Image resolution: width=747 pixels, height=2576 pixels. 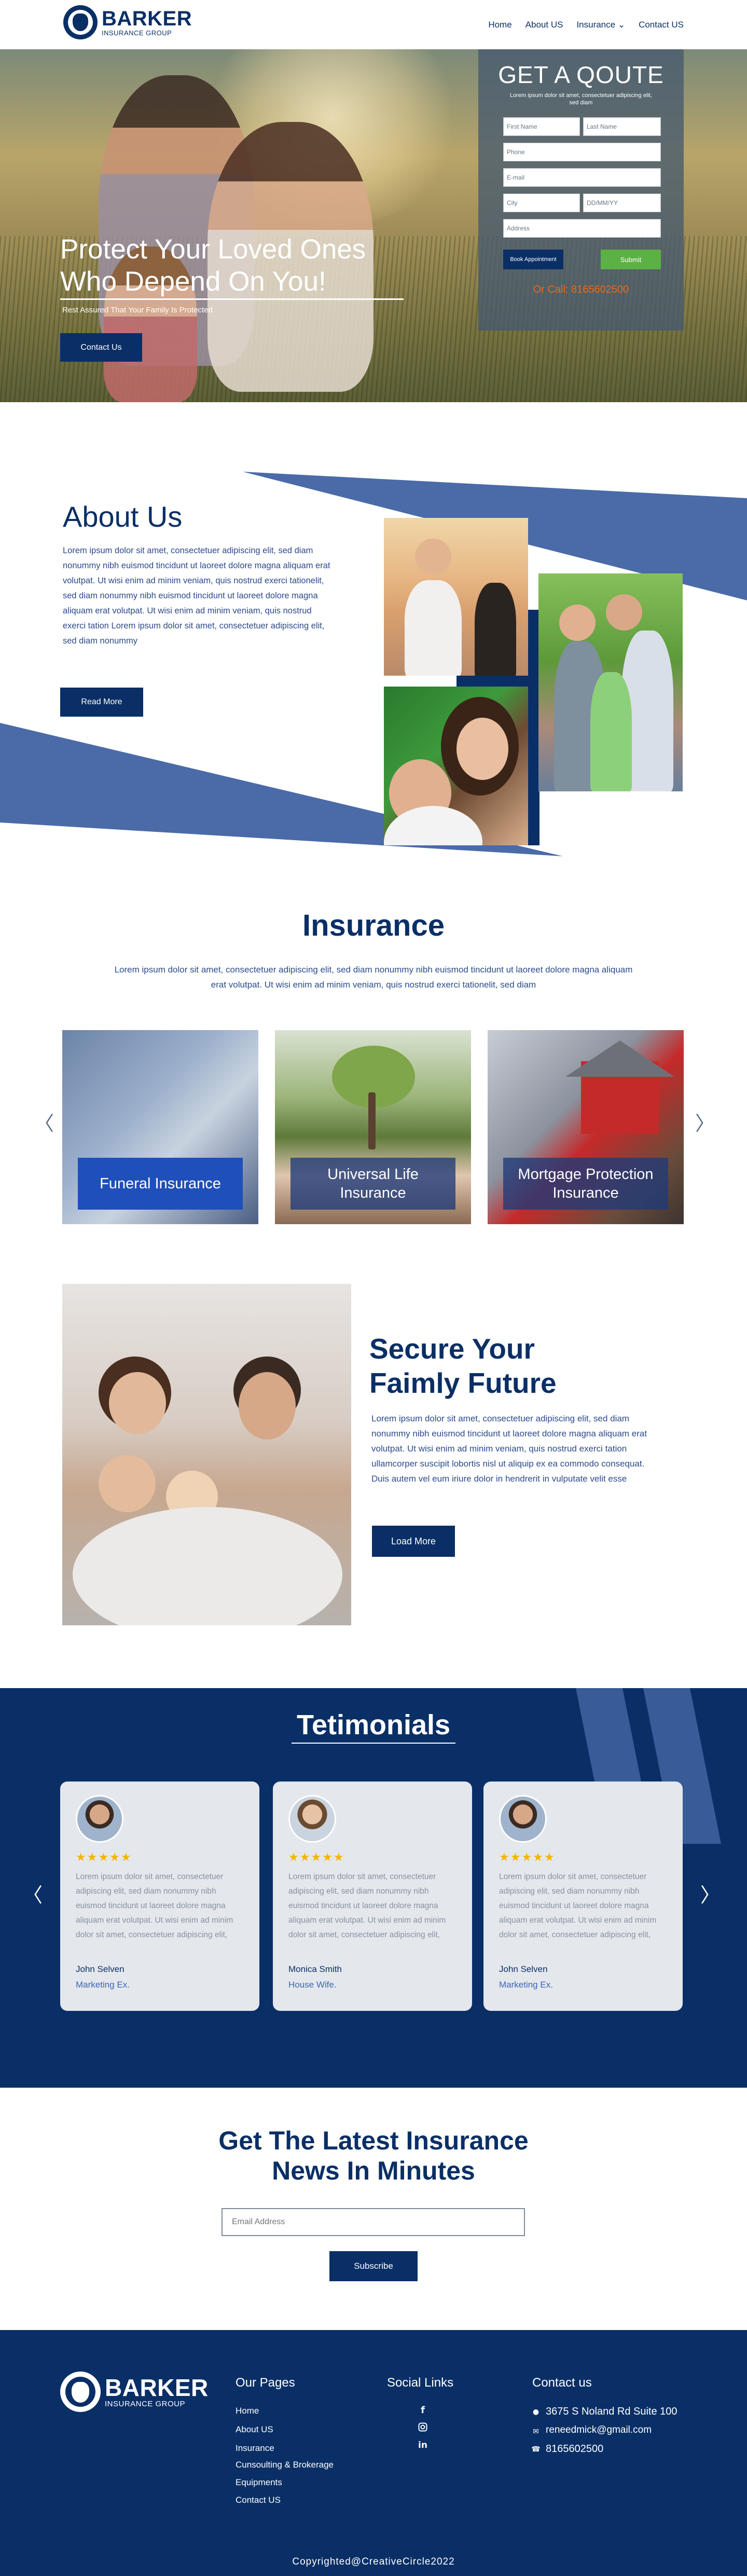 I want to click on footer-link-home: Home, so click(x=248, y=2411).